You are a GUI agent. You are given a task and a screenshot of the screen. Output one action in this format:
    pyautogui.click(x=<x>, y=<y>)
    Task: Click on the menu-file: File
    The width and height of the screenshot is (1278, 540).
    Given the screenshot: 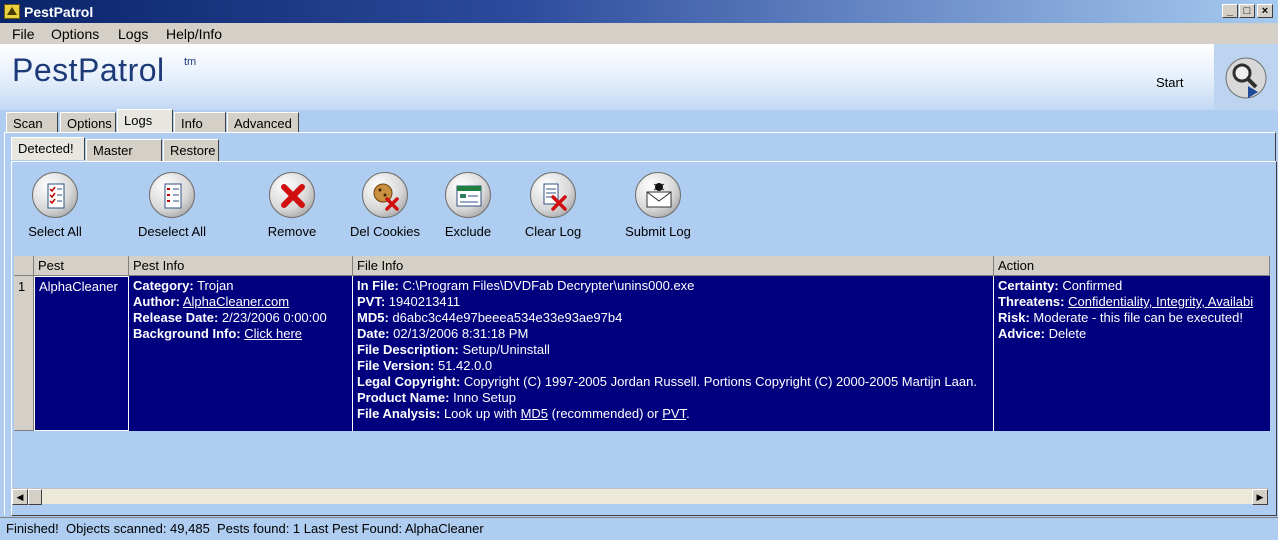 What is the action you would take?
    pyautogui.click(x=23, y=34)
    